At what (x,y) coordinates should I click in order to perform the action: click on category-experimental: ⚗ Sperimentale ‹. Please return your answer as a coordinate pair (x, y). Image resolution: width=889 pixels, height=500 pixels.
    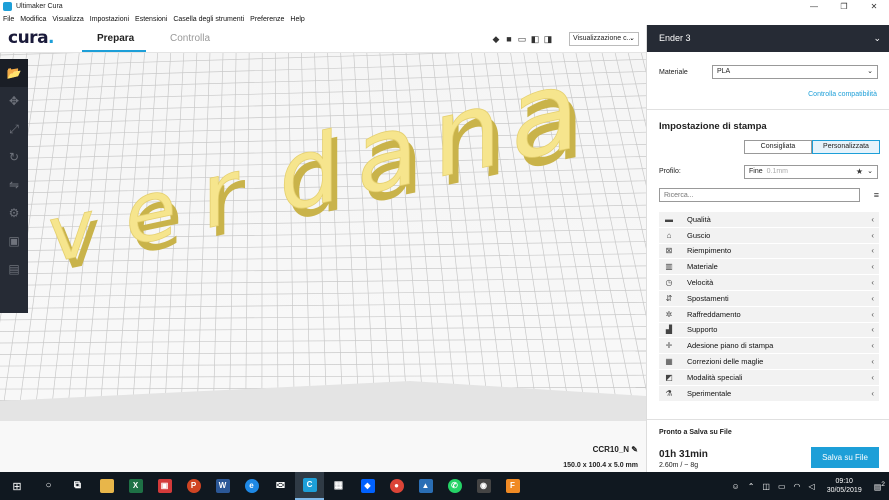
    Looking at the image, I should click on (769, 393).